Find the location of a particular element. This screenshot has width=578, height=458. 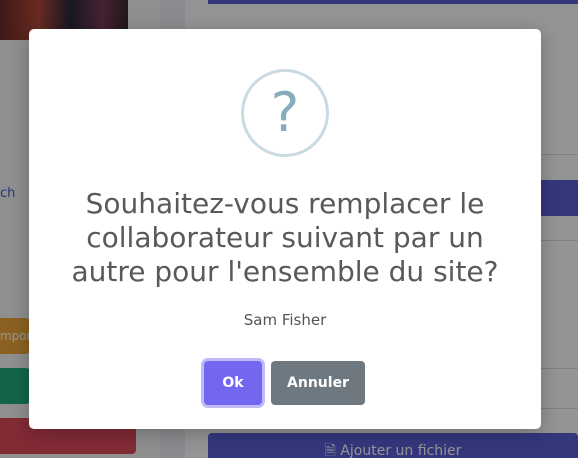

ok-button: Ok is located at coordinates (233, 383).